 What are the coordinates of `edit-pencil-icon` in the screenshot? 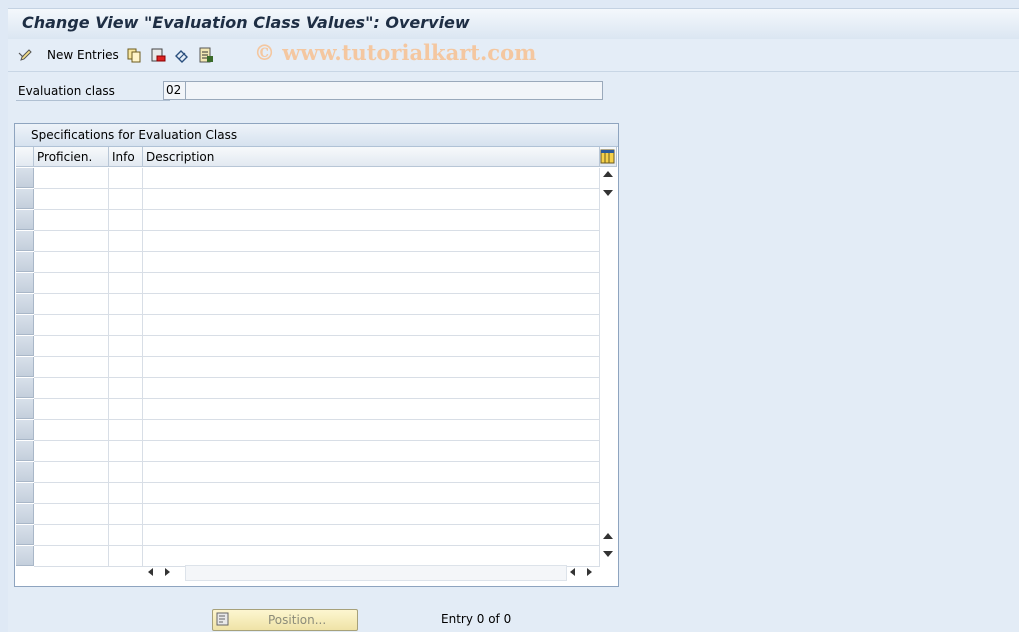 It's located at (26, 55).